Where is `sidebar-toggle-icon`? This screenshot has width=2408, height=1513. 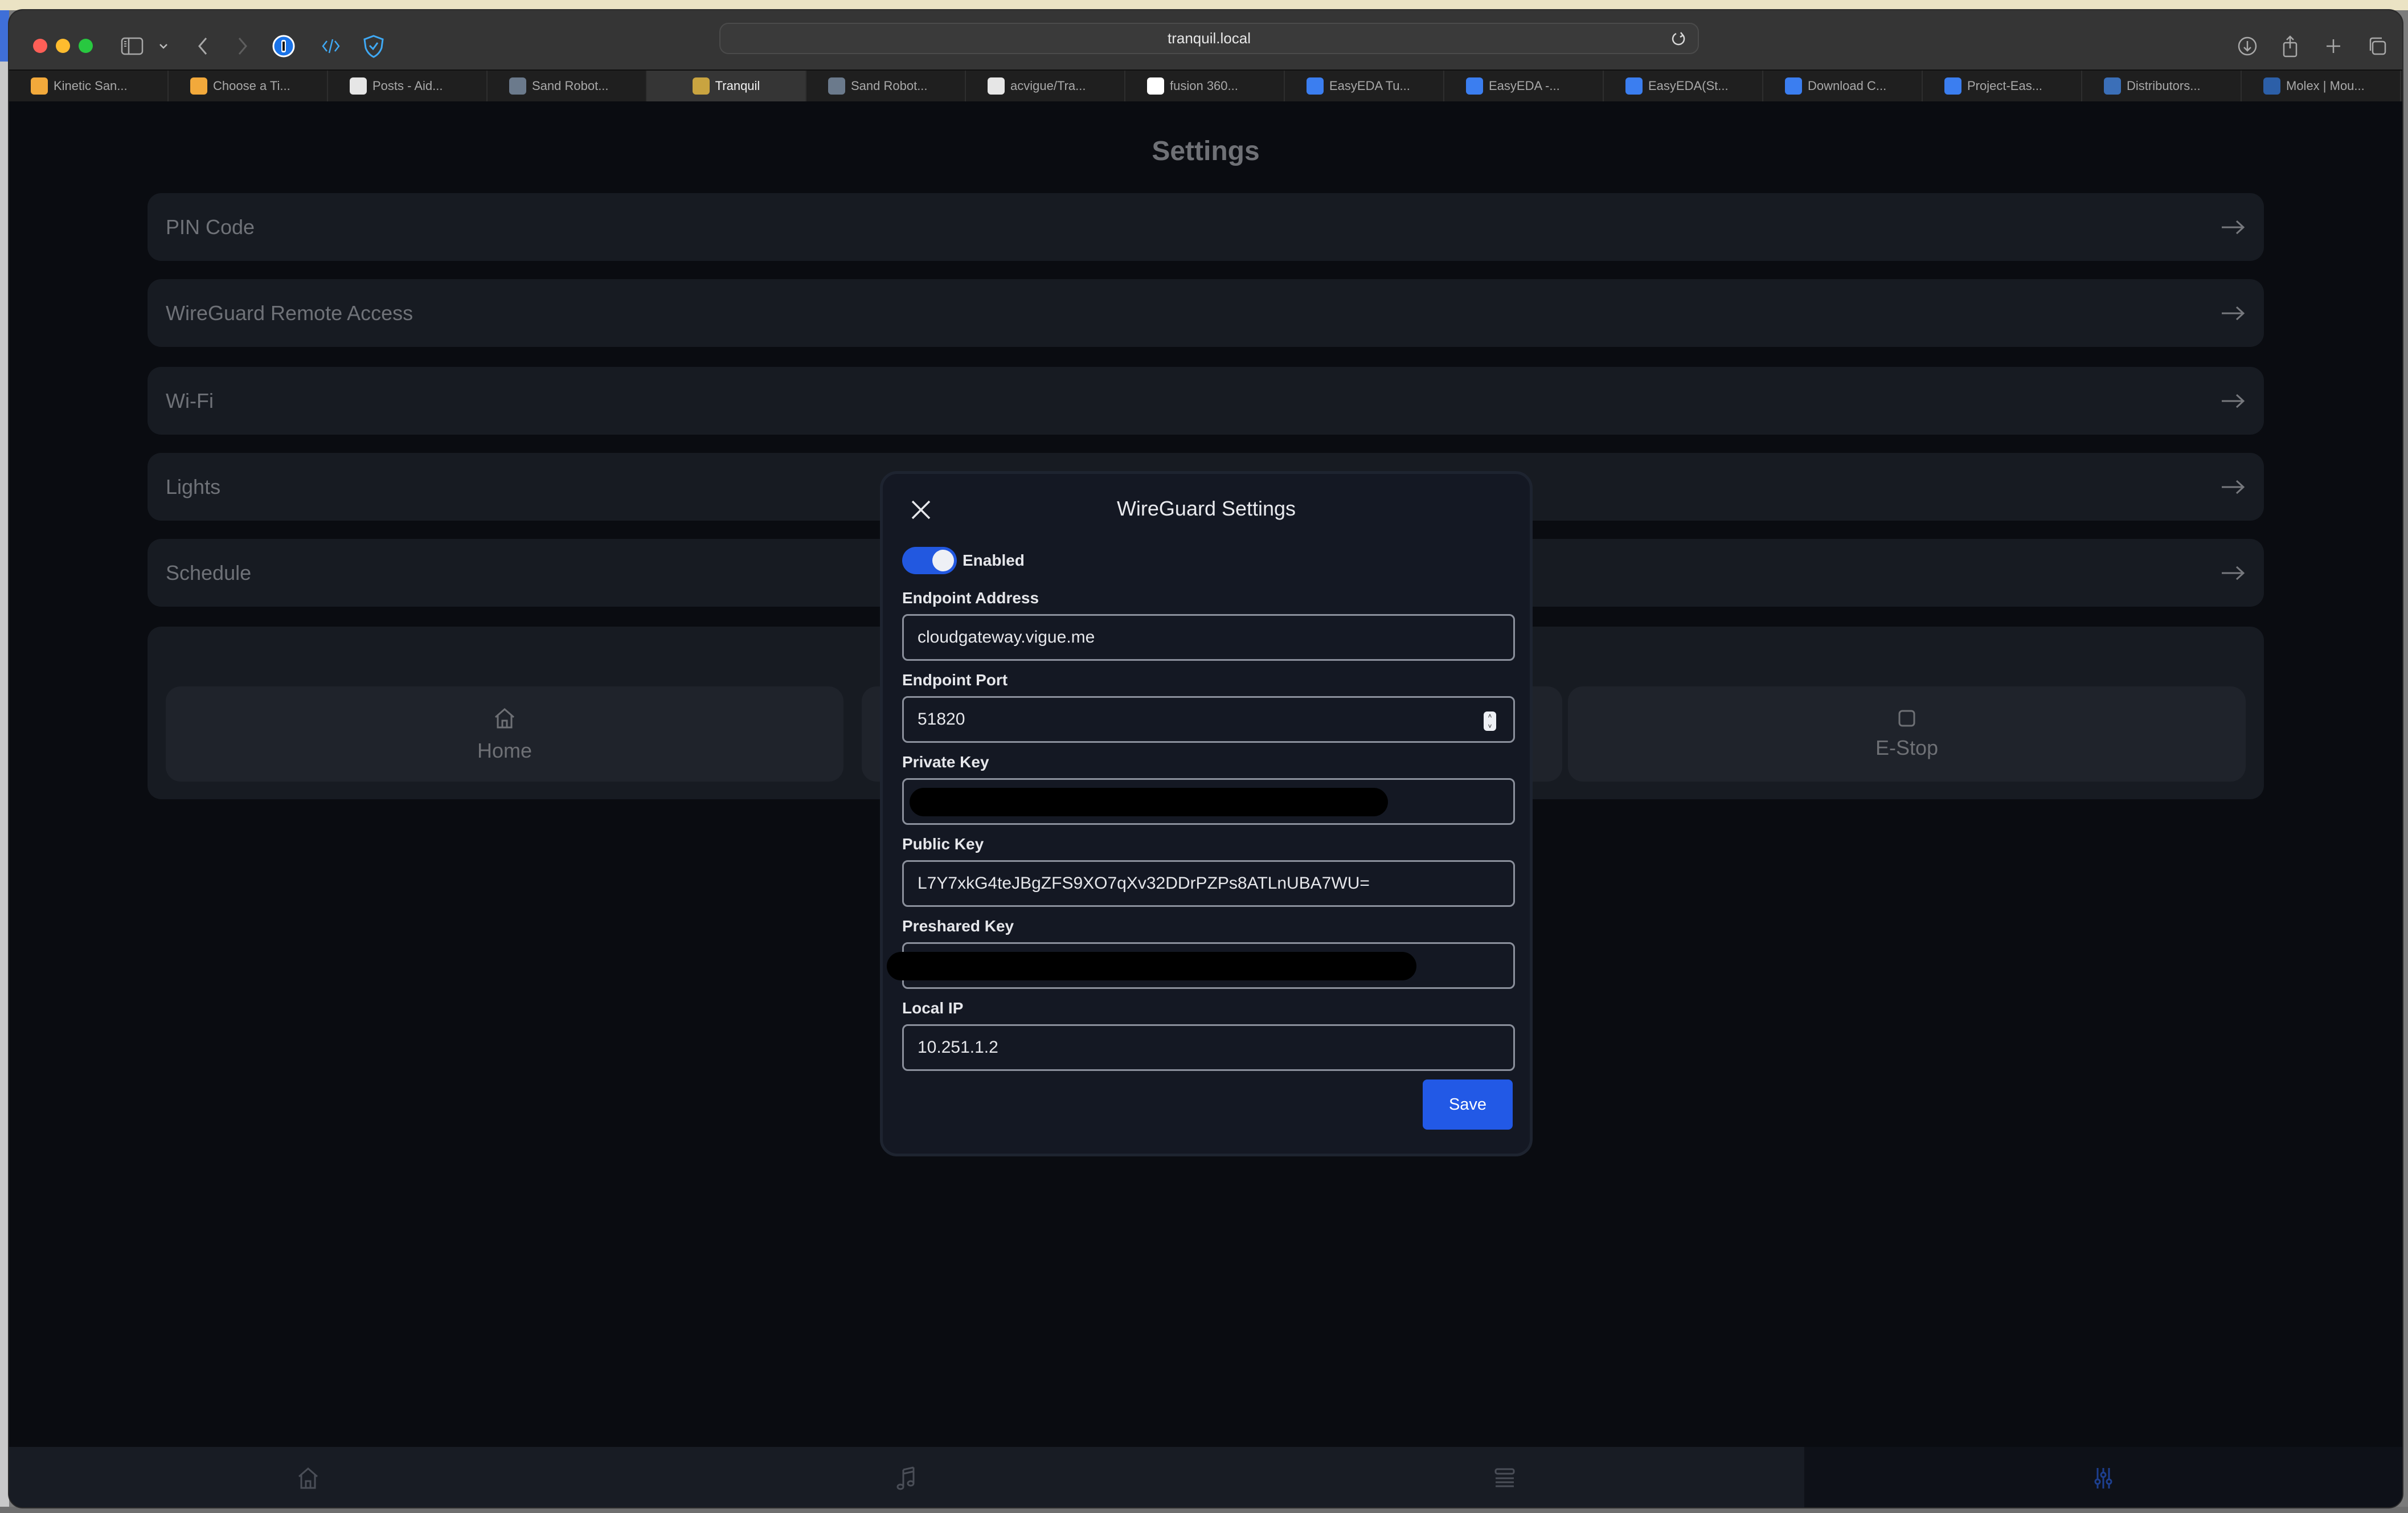
sidebar-toggle-icon is located at coordinates (132, 46).